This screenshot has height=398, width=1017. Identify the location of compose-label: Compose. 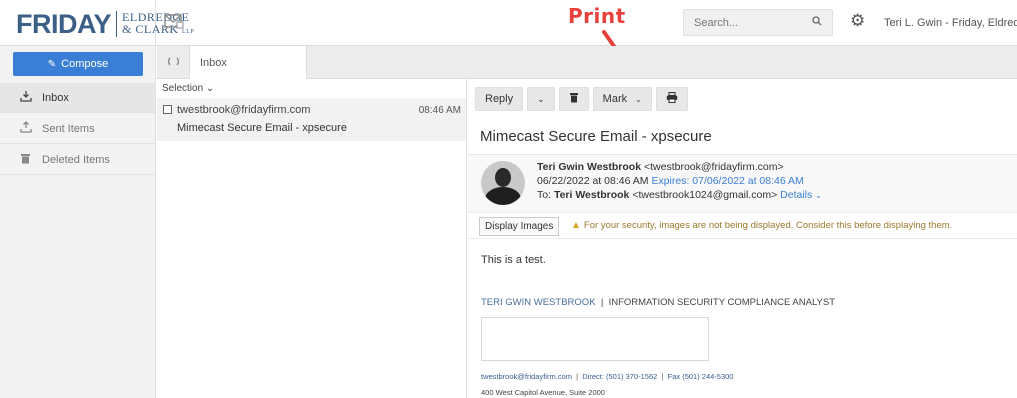
(85, 64).